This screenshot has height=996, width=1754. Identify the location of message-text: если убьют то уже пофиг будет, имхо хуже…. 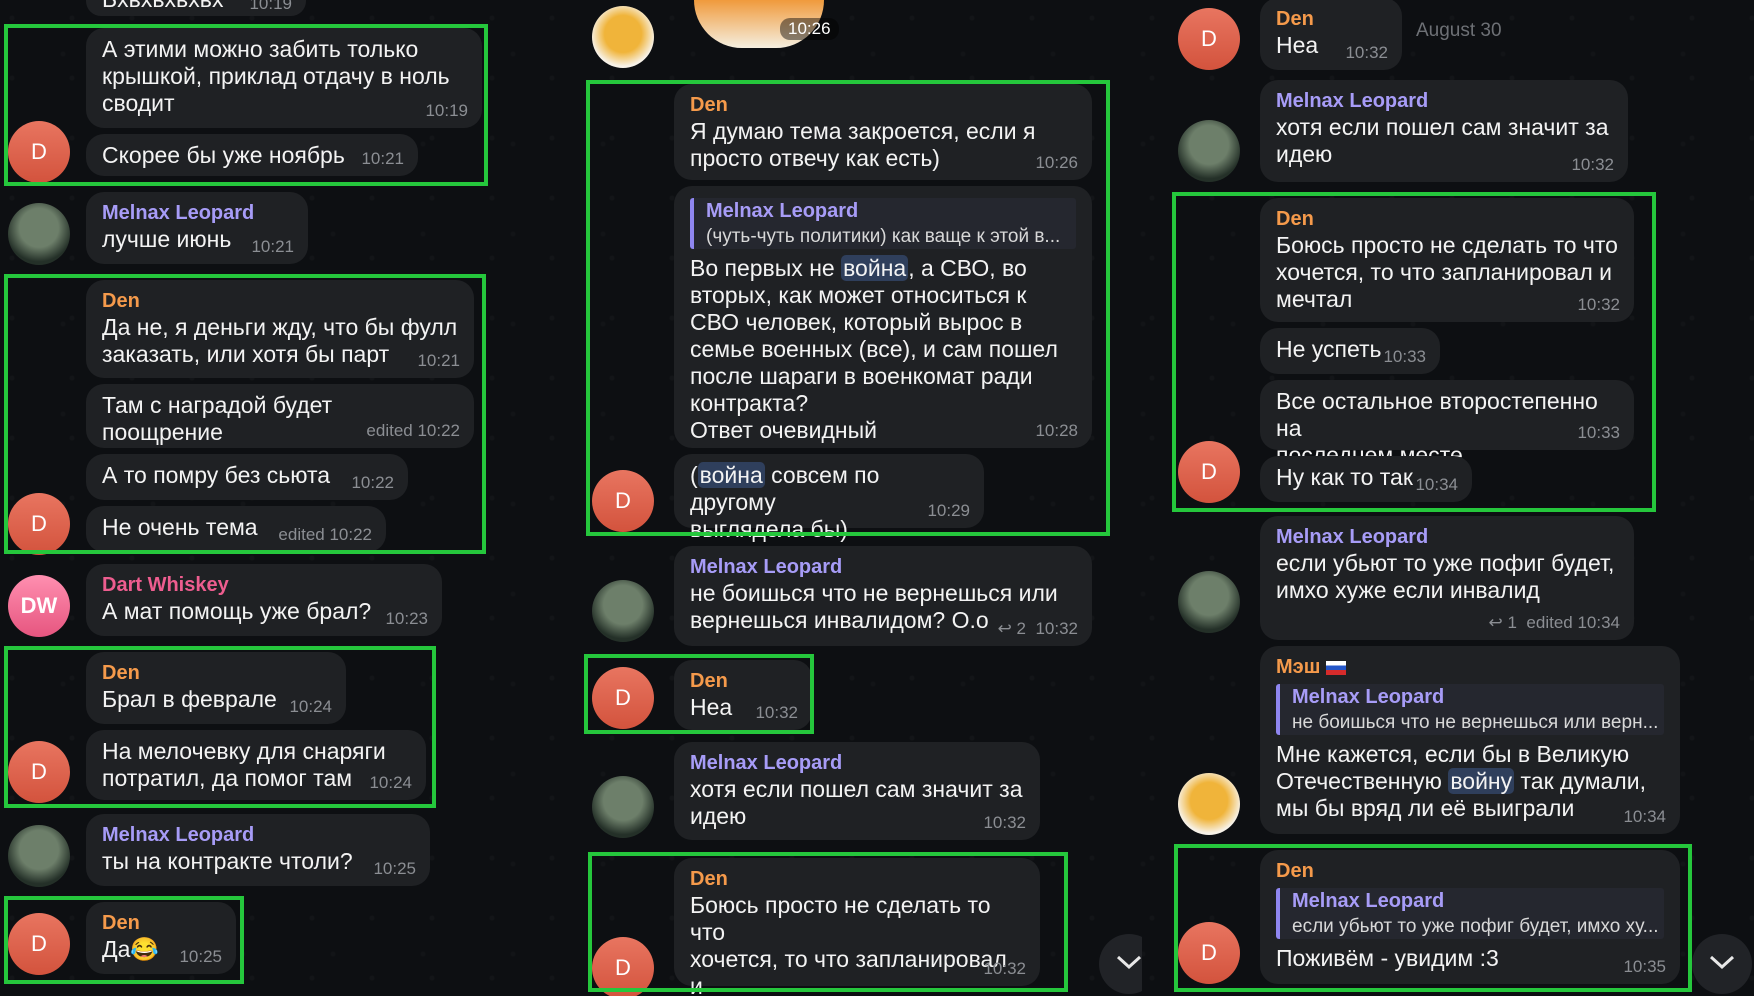
(1445, 576).